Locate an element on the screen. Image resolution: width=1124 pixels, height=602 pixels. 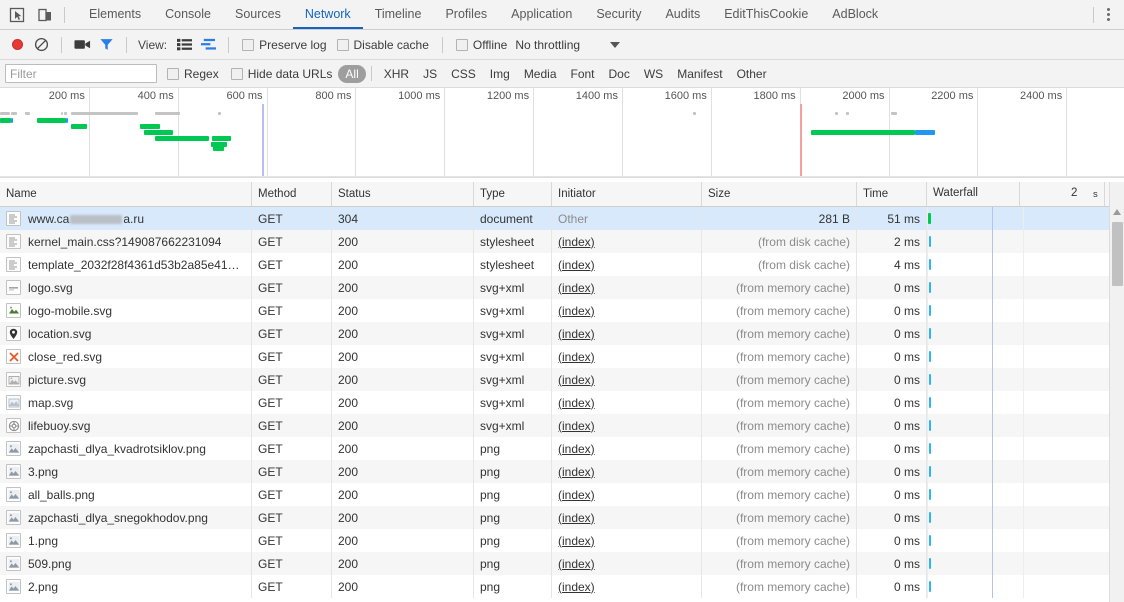
type-filter-css: CSS is located at coordinates (463, 74).